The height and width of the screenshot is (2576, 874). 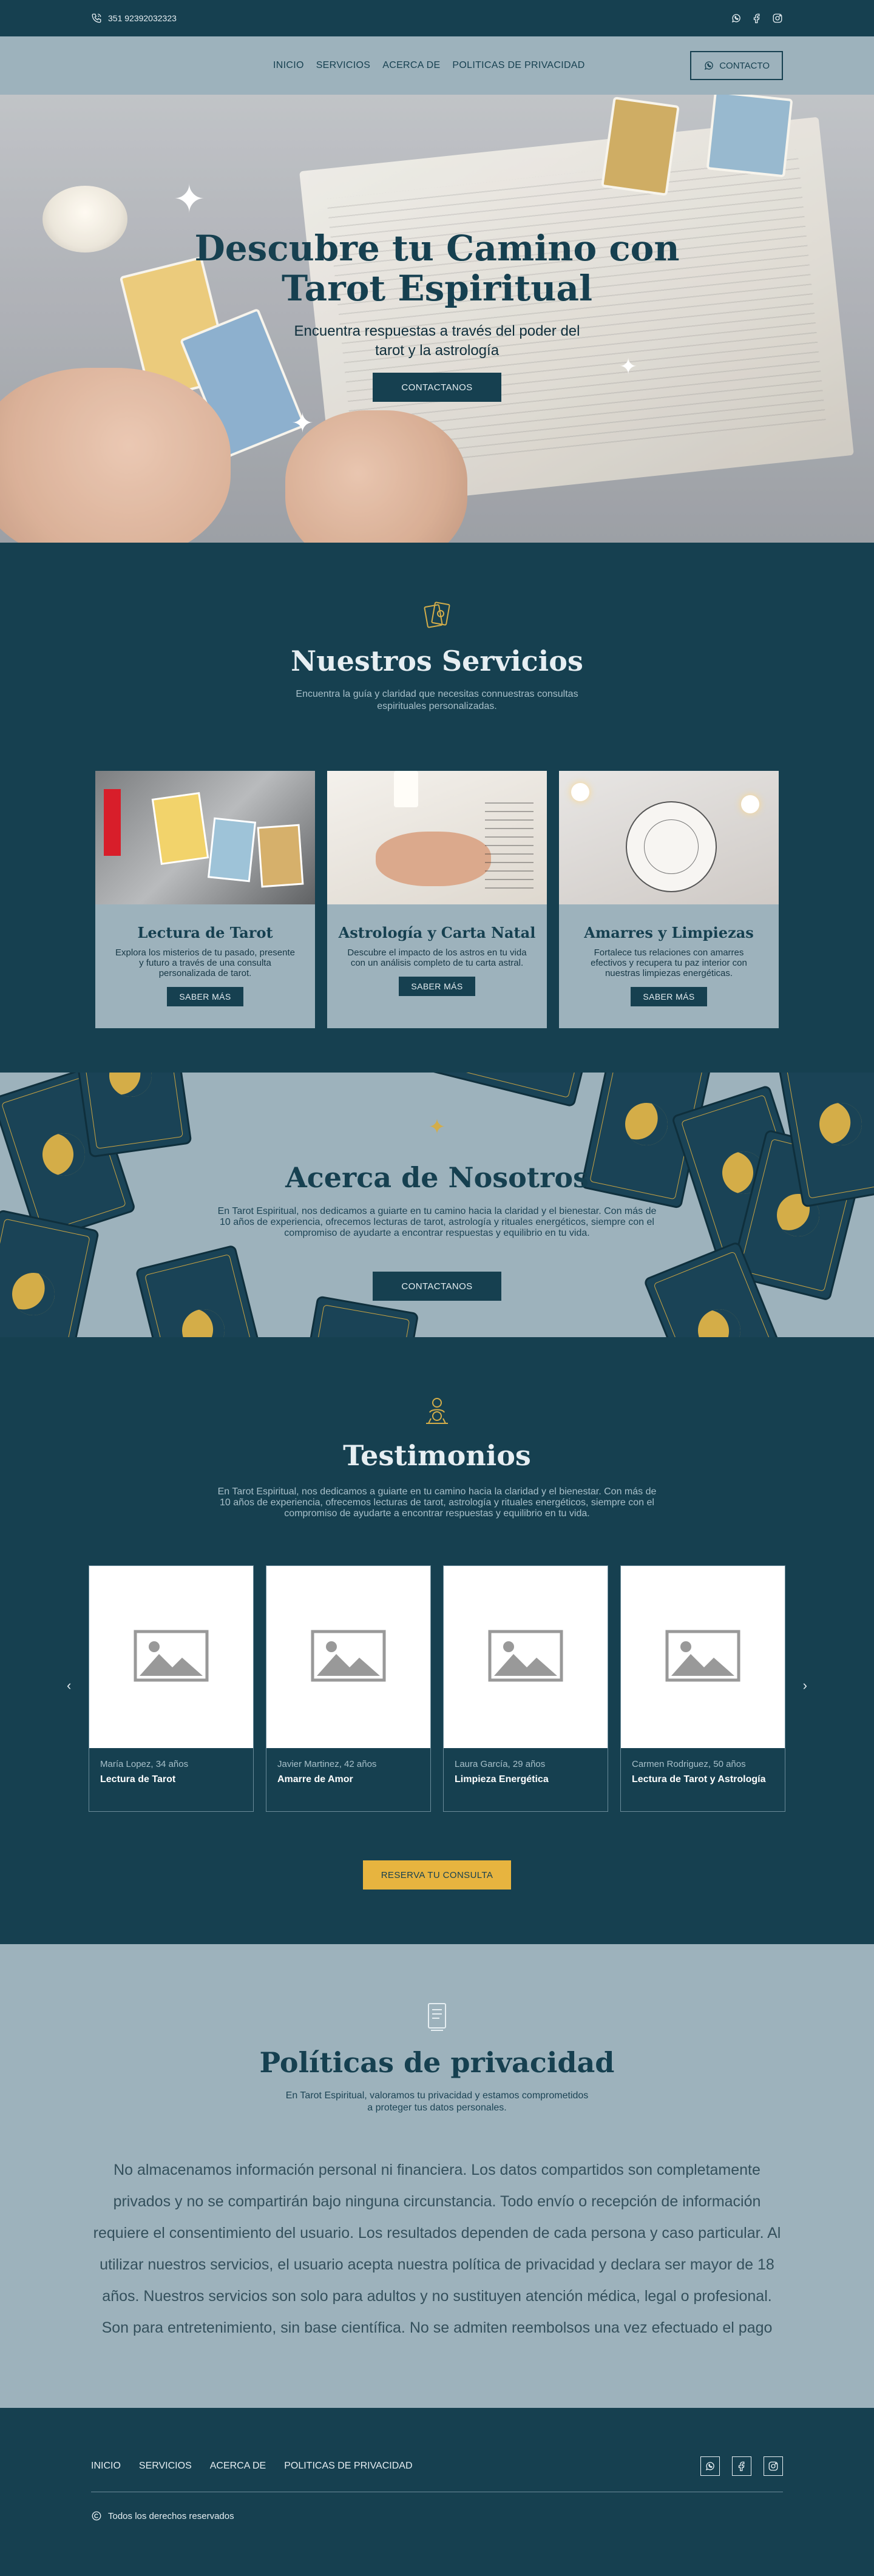 What do you see at coordinates (165, 2466) in the screenshot?
I see `footer-link-servicios: SERVICIOS` at bounding box center [165, 2466].